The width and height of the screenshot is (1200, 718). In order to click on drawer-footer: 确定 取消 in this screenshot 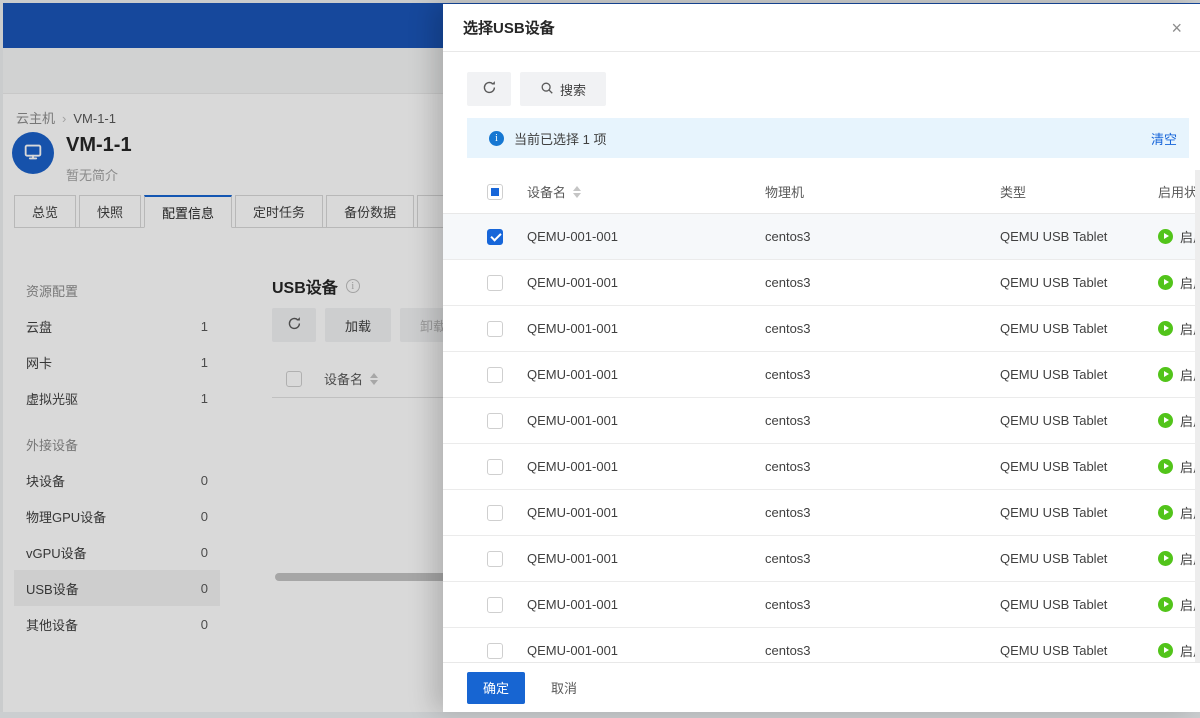, I will do `click(821, 687)`.